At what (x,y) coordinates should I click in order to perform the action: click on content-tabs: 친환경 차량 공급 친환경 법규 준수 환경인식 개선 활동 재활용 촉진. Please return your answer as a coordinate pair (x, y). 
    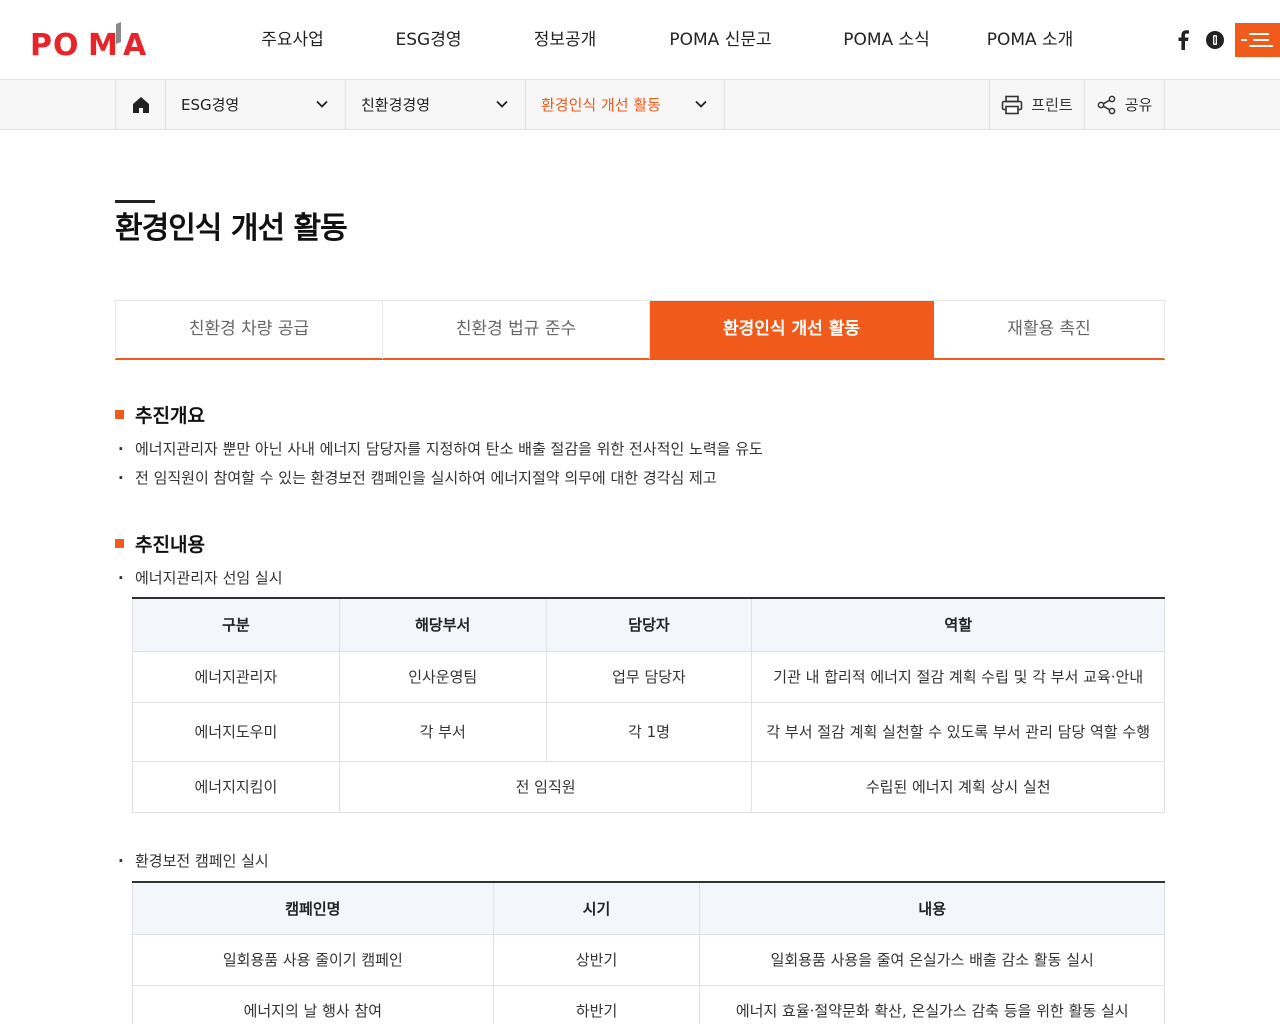
    Looking at the image, I should click on (640, 330).